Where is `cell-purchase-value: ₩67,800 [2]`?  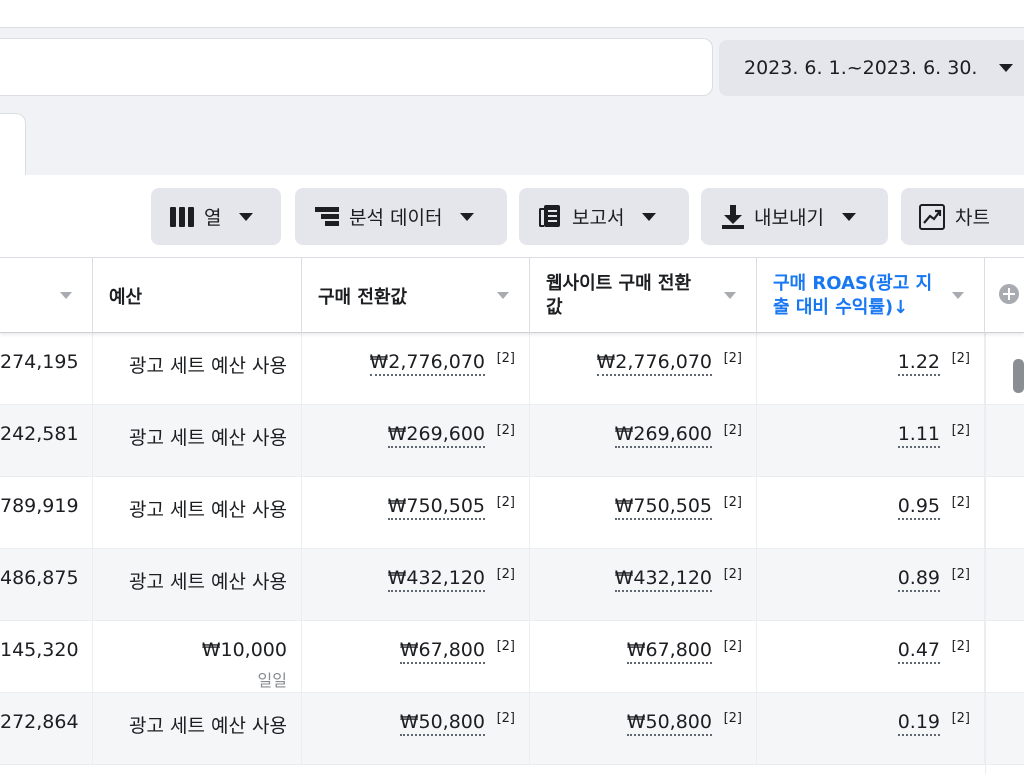
cell-purchase-value: ₩67,800 [2] is located at coordinates (416, 657).